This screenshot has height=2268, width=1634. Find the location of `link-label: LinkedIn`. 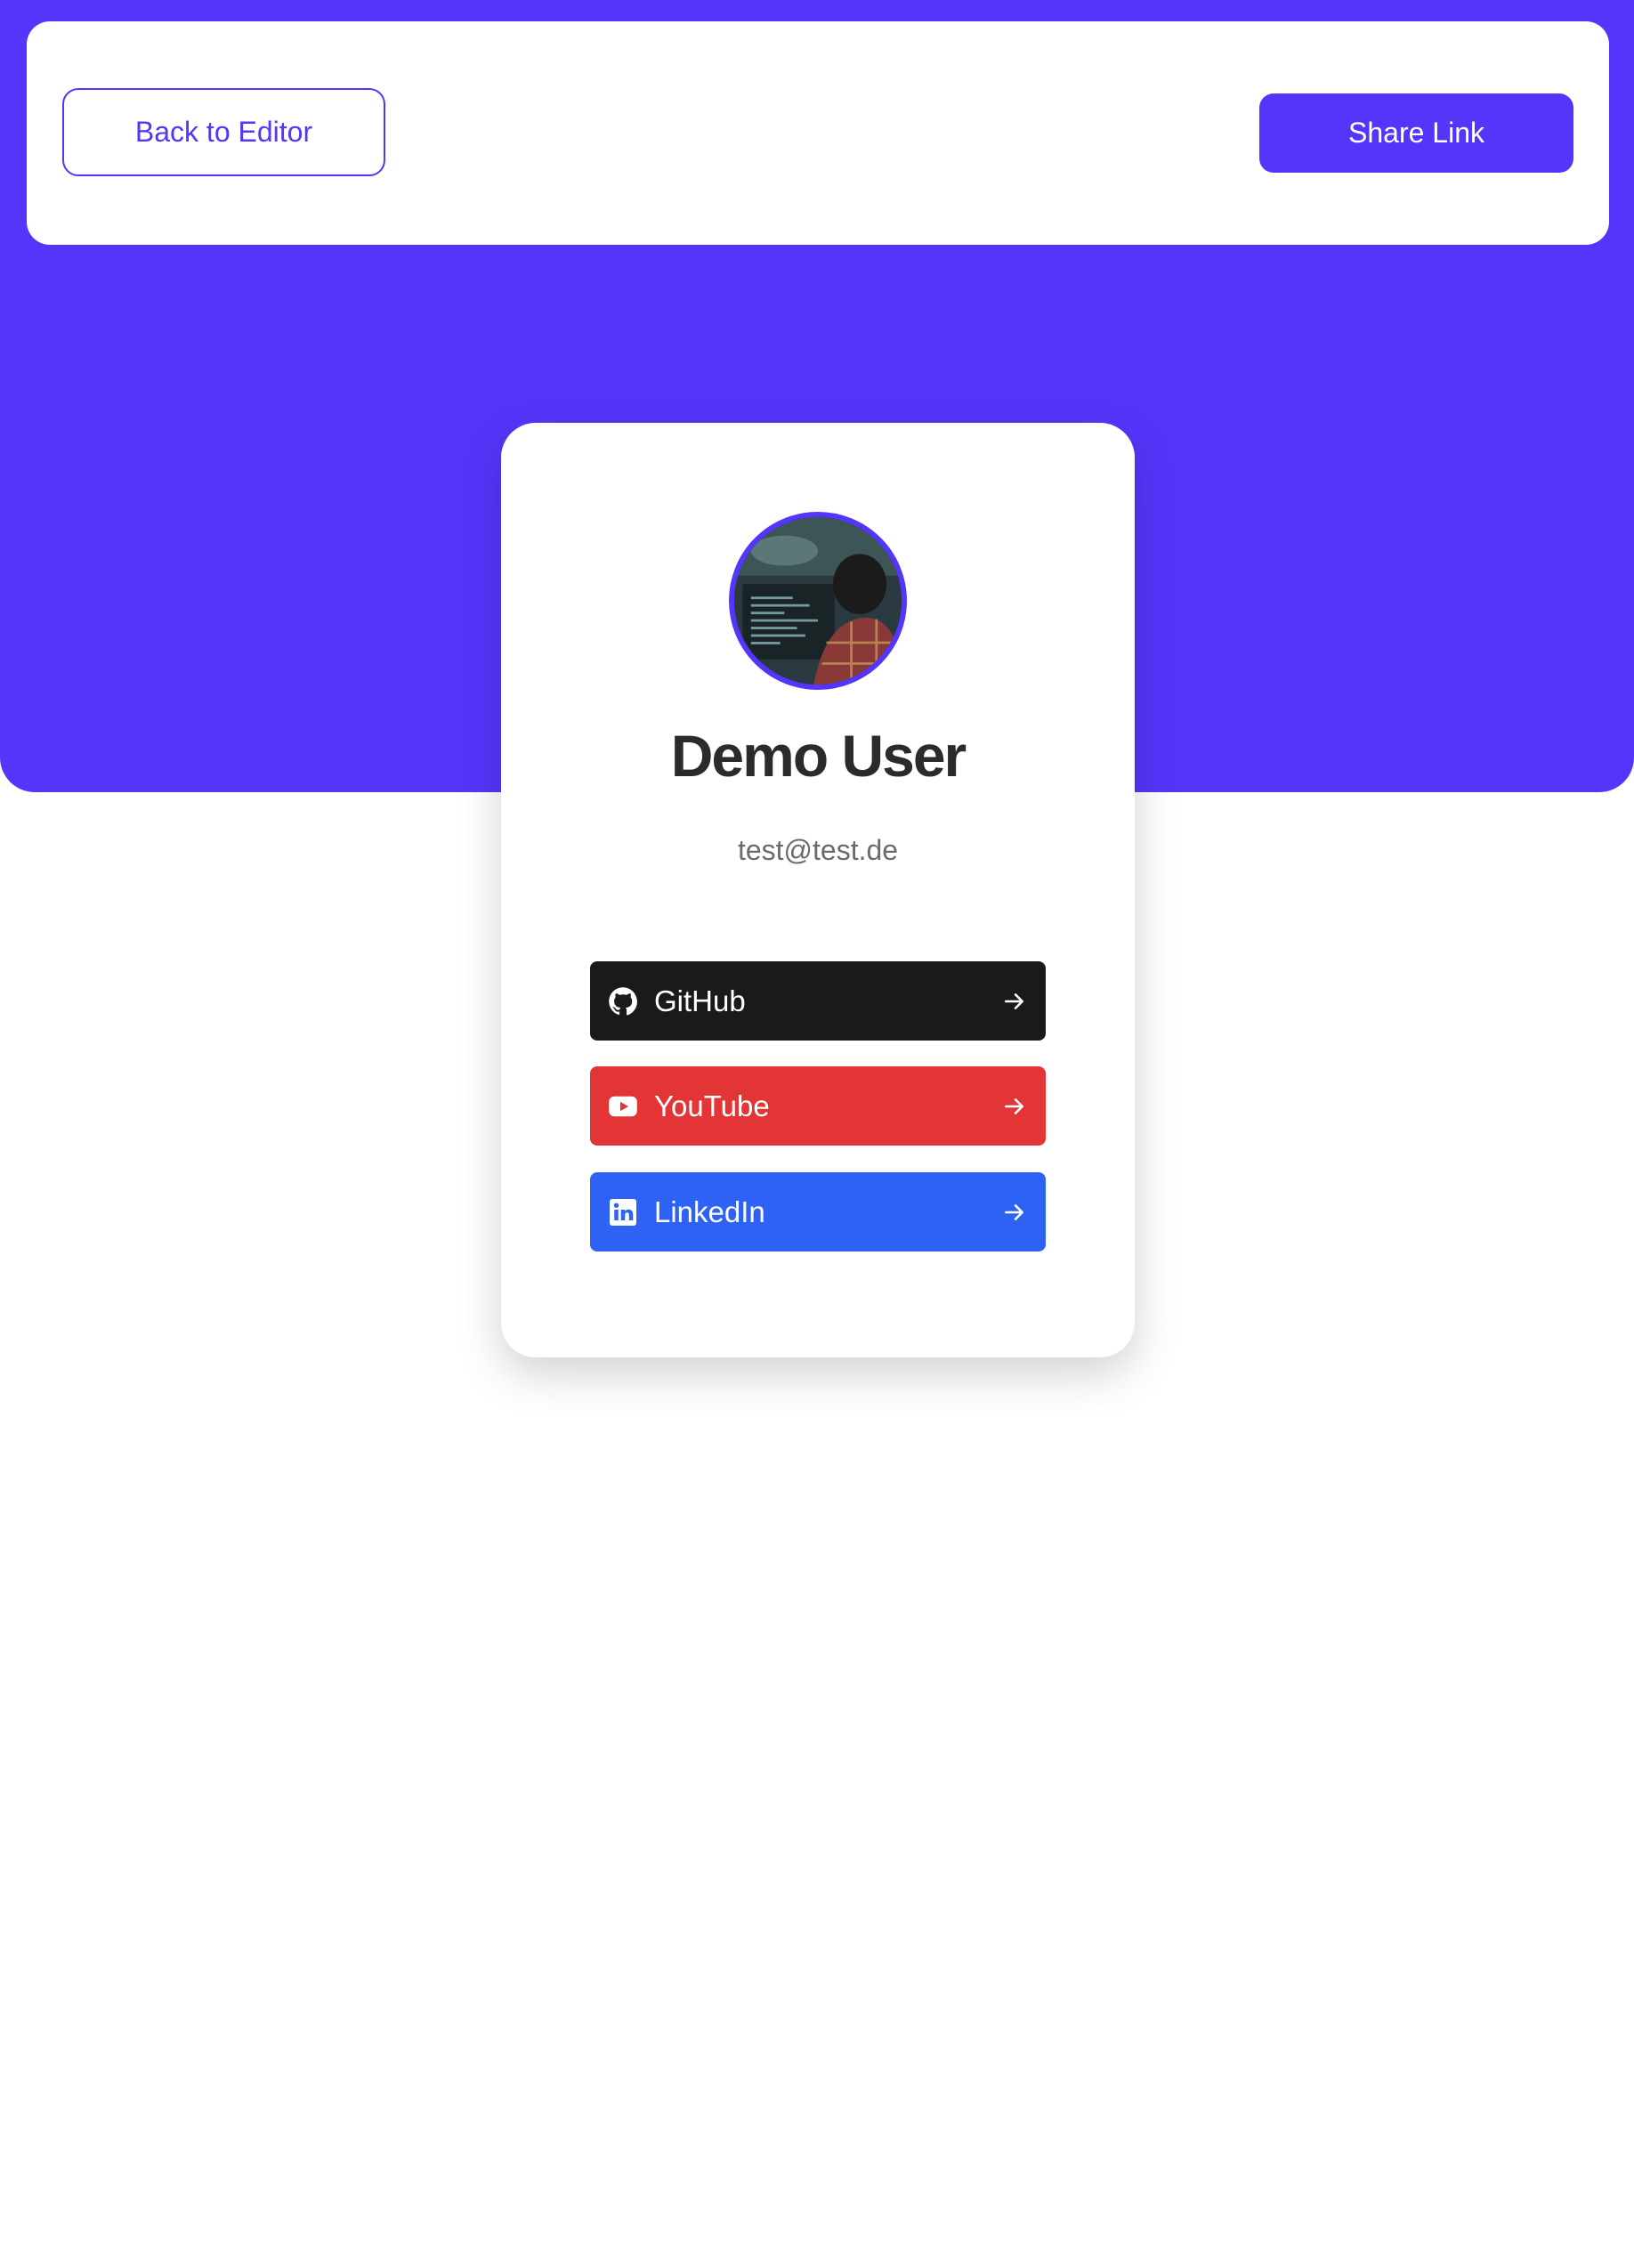

link-label: LinkedIn is located at coordinates (709, 1212).